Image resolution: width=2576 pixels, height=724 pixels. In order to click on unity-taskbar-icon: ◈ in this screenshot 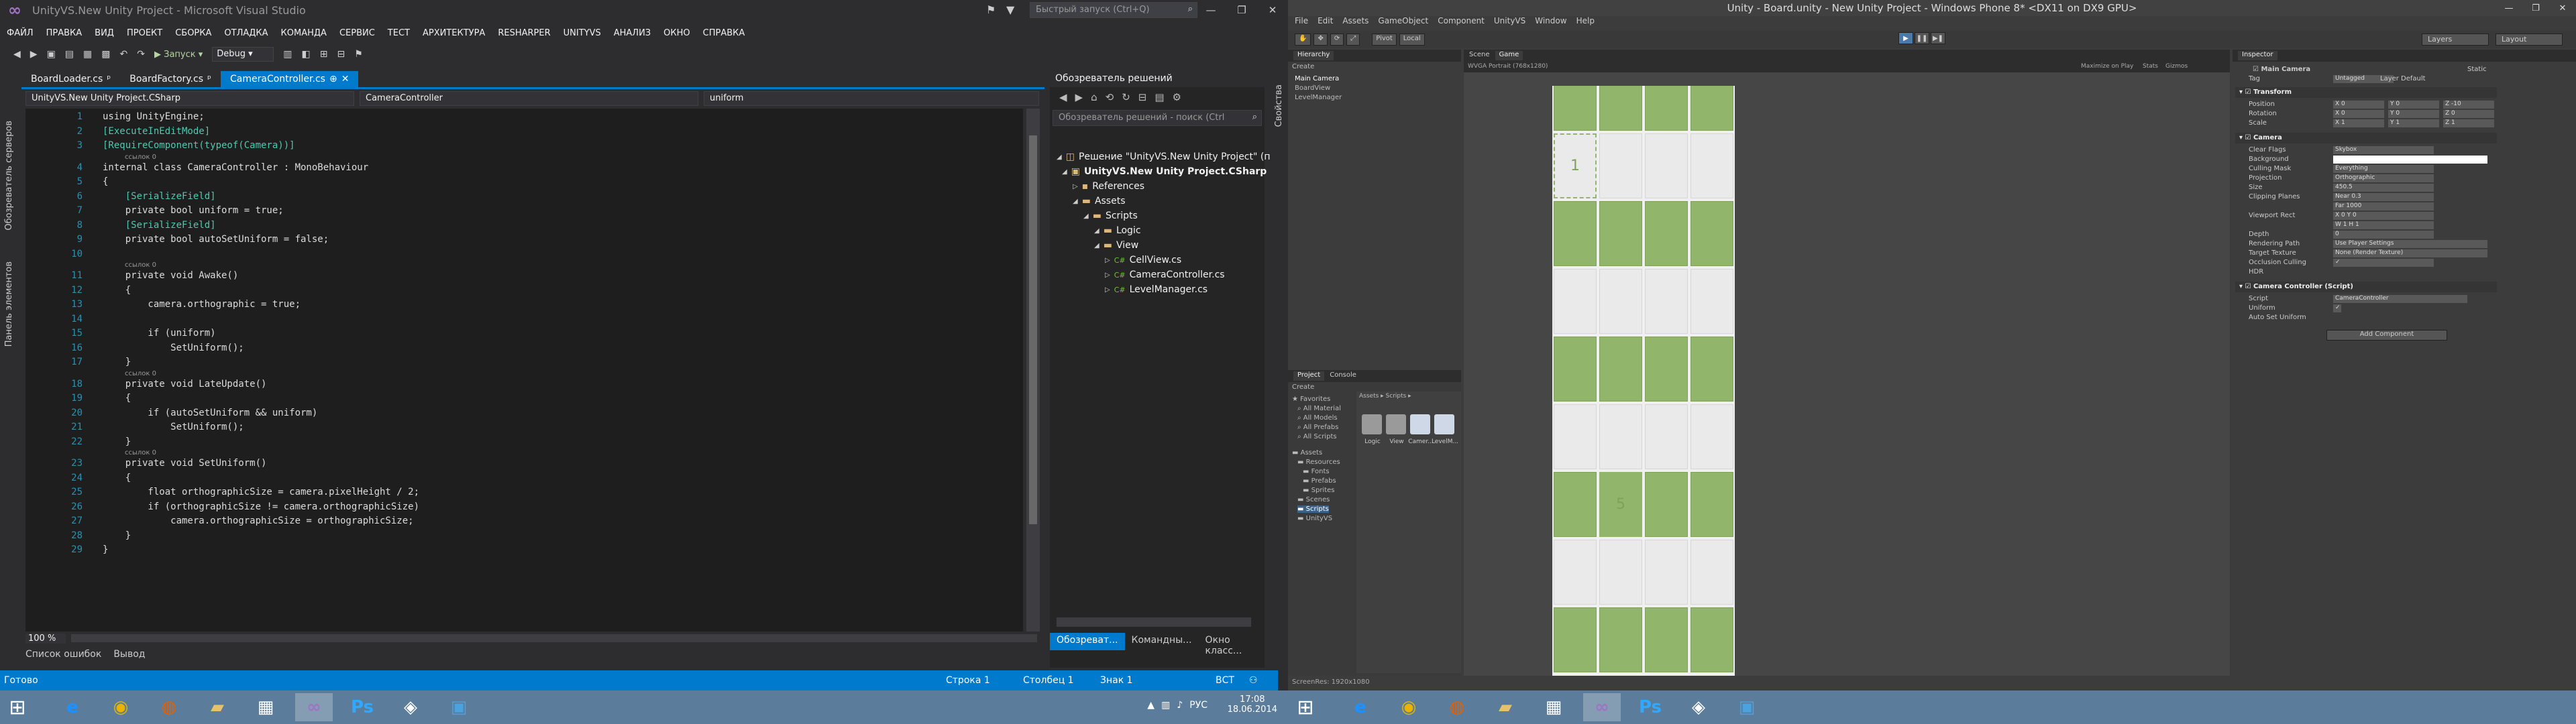, I will do `click(410, 707)`.